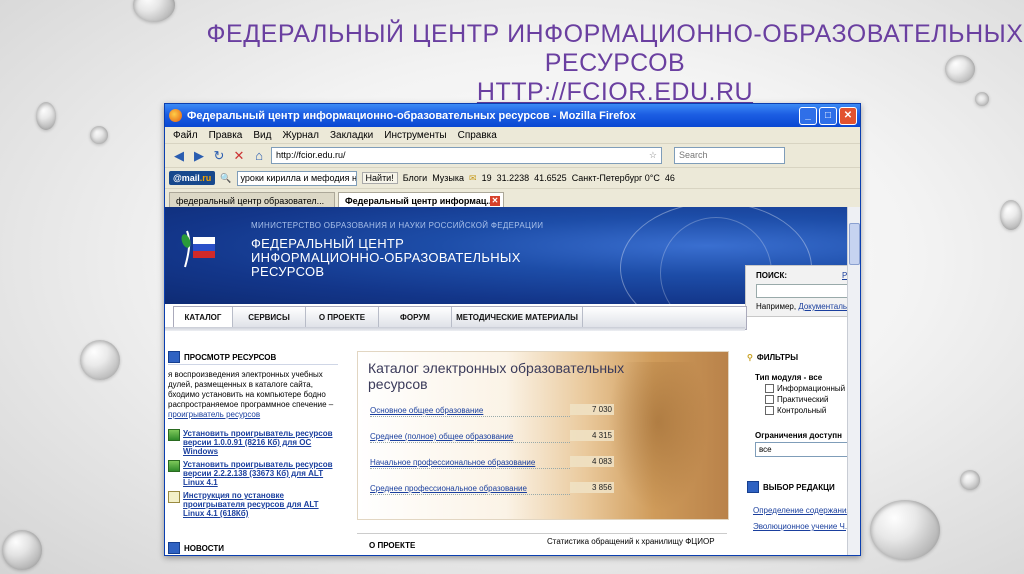 The height and width of the screenshot is (574, 1024). What do you see at coordinates (296, 178) in the screenshot?
I see `toolbar-query-input: уроки кирилла и мефодия на` at bounding box center [296, 178].